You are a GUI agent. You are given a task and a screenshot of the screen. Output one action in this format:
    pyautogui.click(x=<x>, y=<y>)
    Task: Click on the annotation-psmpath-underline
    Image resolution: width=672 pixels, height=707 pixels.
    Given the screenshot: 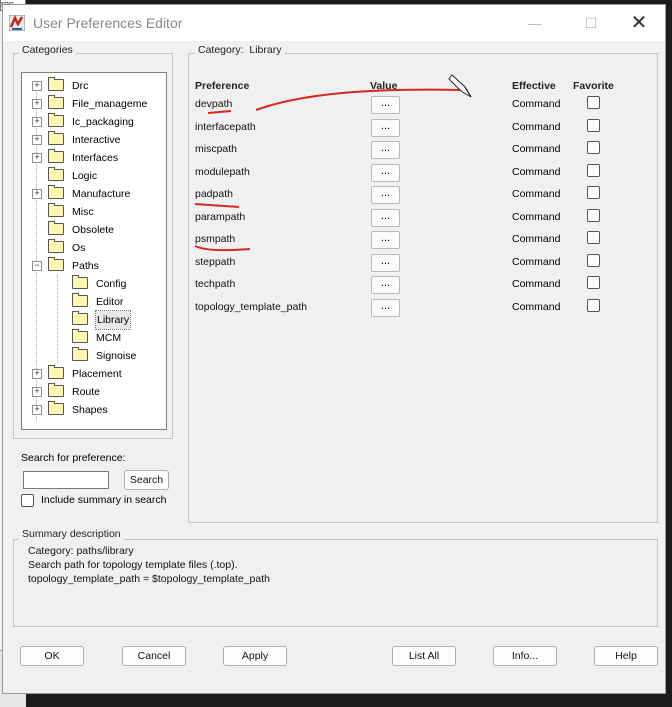 What is the action you would take?
    pyautogui.click(x=222, y=248)
    